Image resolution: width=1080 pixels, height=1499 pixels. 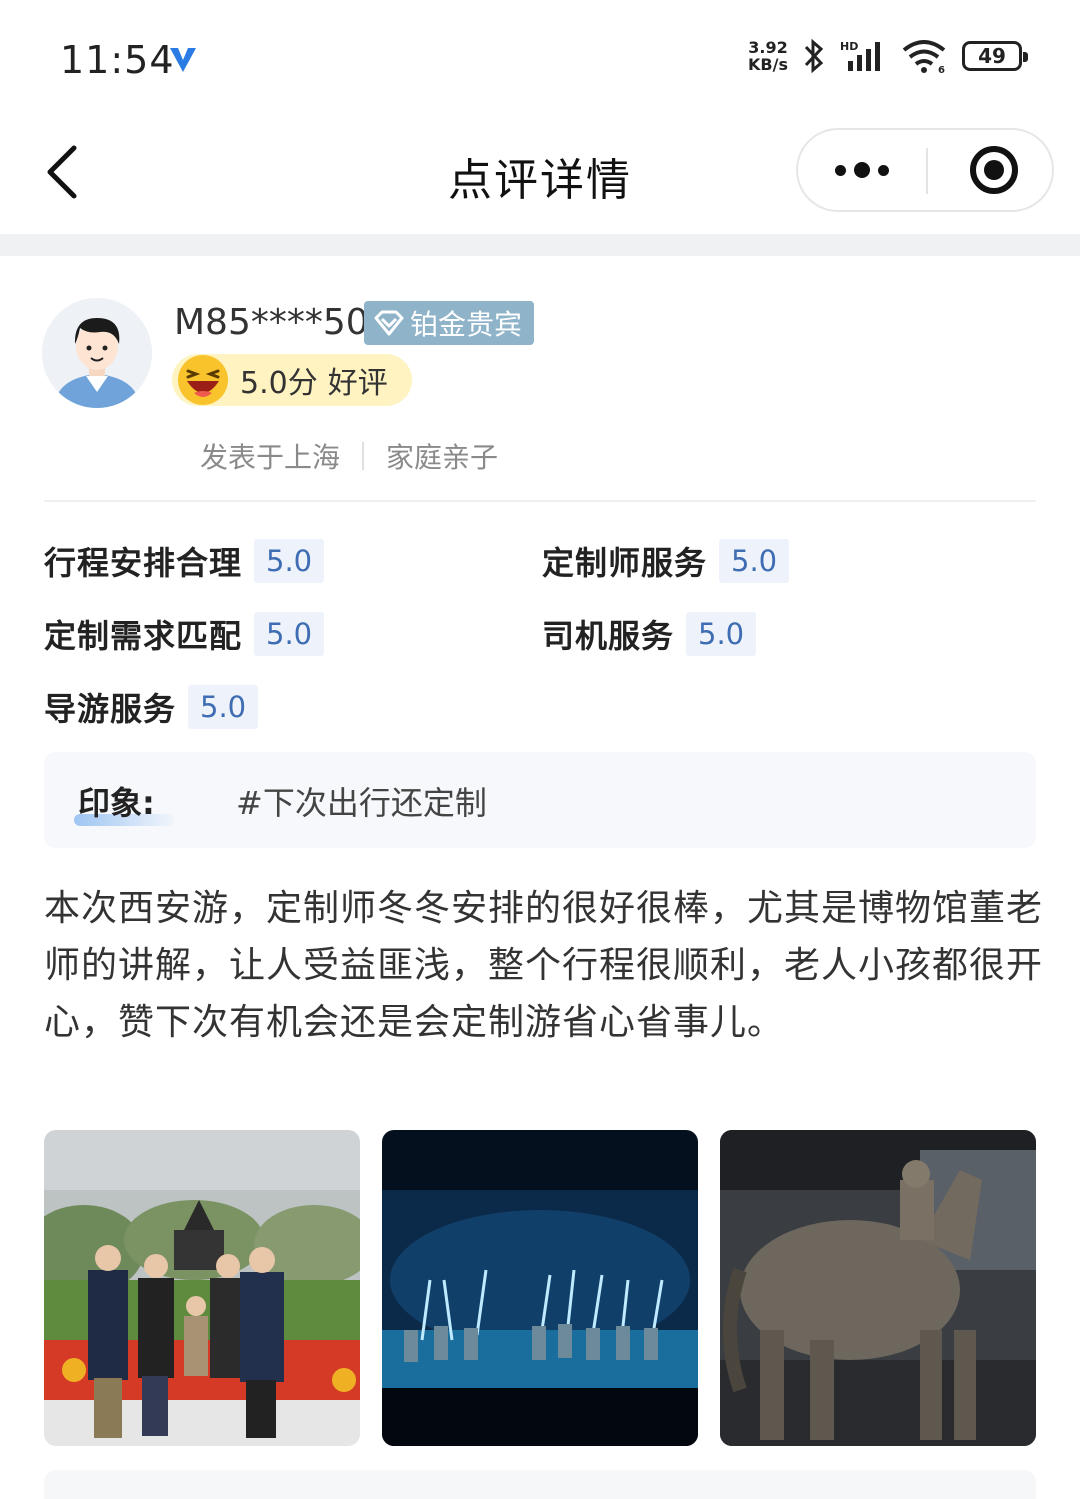 I want to click on status-icons: 3.92 KB/s HD 6 49, so click(x=888, y=56).